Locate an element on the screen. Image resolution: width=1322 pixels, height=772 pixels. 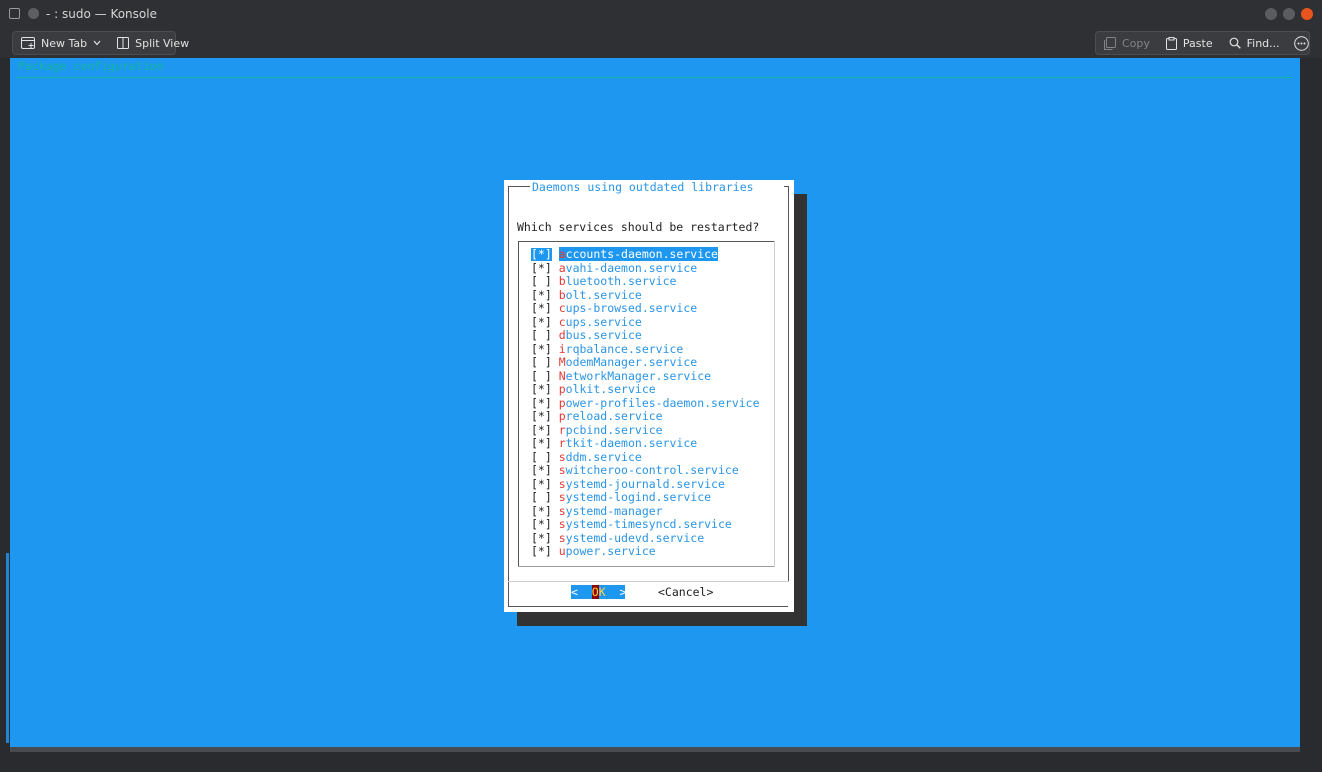
service-name-rest: ystemd-manager is located at coordinates (614, 510).